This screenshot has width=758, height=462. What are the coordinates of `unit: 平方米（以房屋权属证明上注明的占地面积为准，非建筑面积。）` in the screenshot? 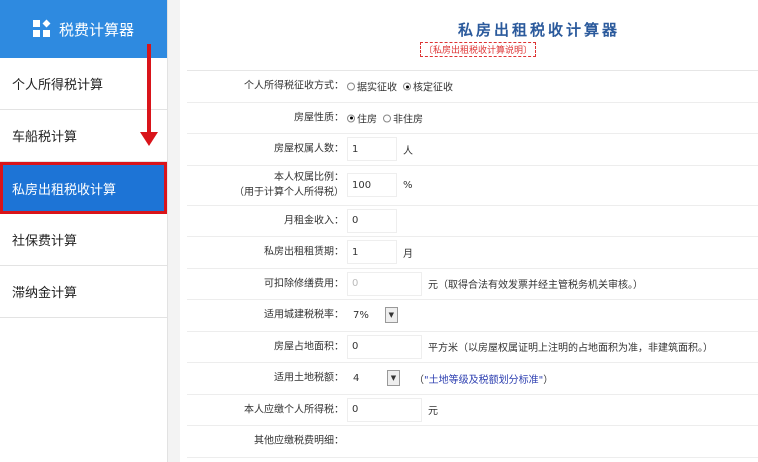 It's located at (570, 349).